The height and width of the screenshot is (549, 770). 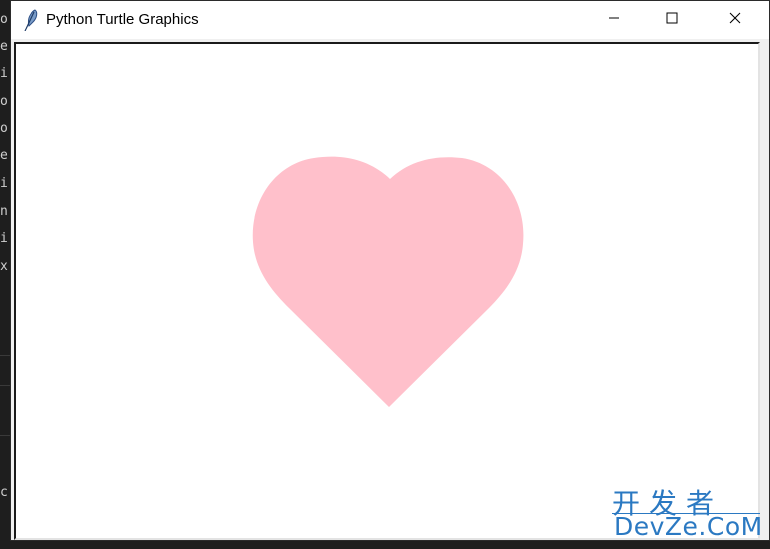 I want to click on title-bar: Python Turtle Graphics, so click(x=390, y=20).